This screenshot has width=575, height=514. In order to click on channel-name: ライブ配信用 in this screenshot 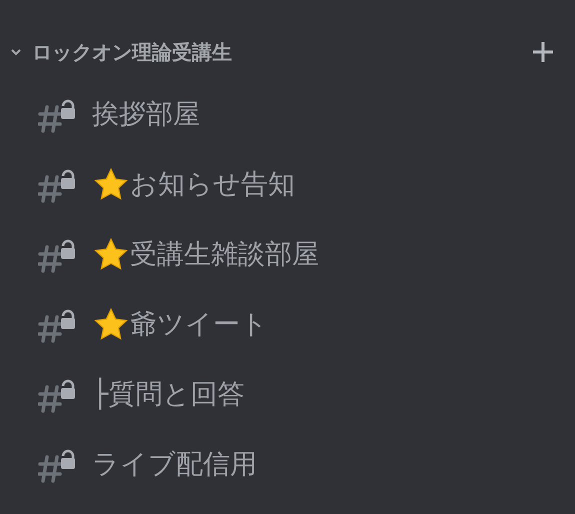, I will do `click(174, 465)`.